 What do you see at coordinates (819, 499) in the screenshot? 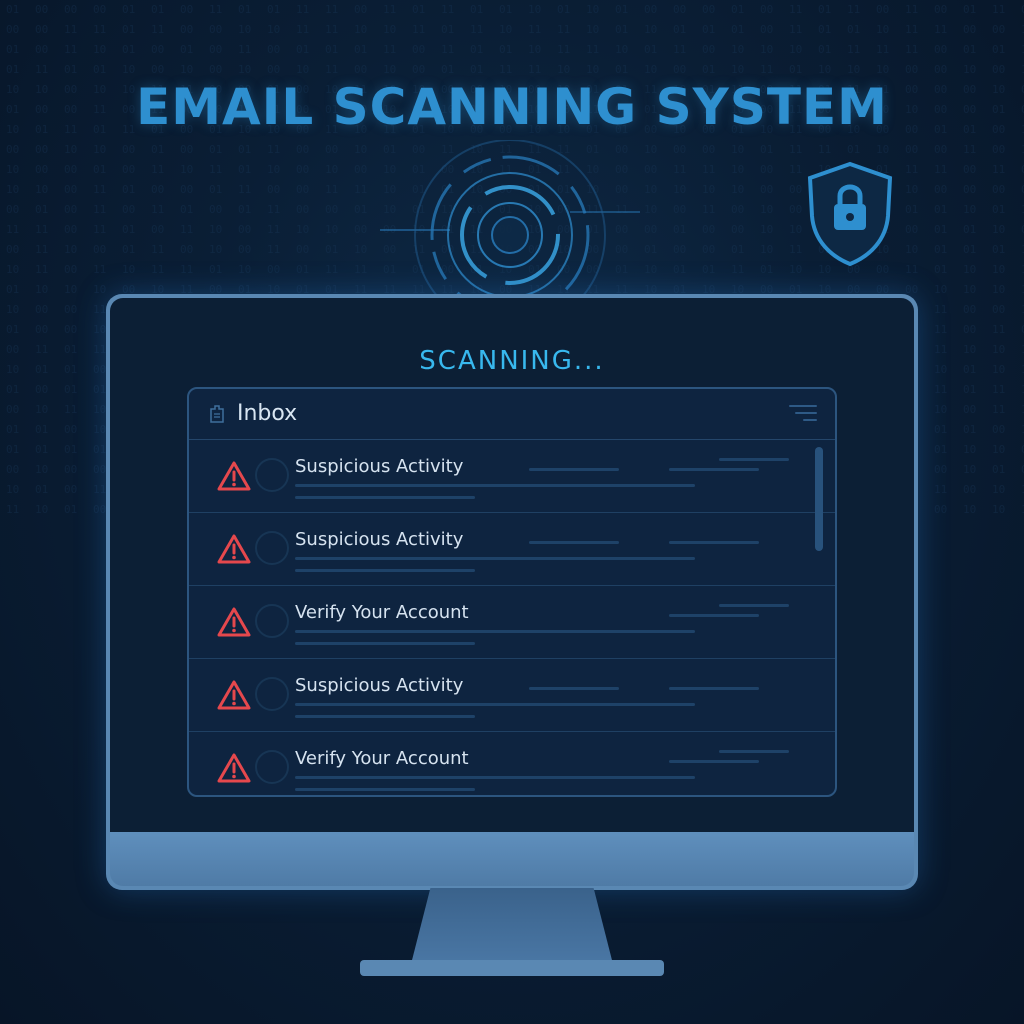
I see `scroll-thumb` at bounding box center [819, 499].